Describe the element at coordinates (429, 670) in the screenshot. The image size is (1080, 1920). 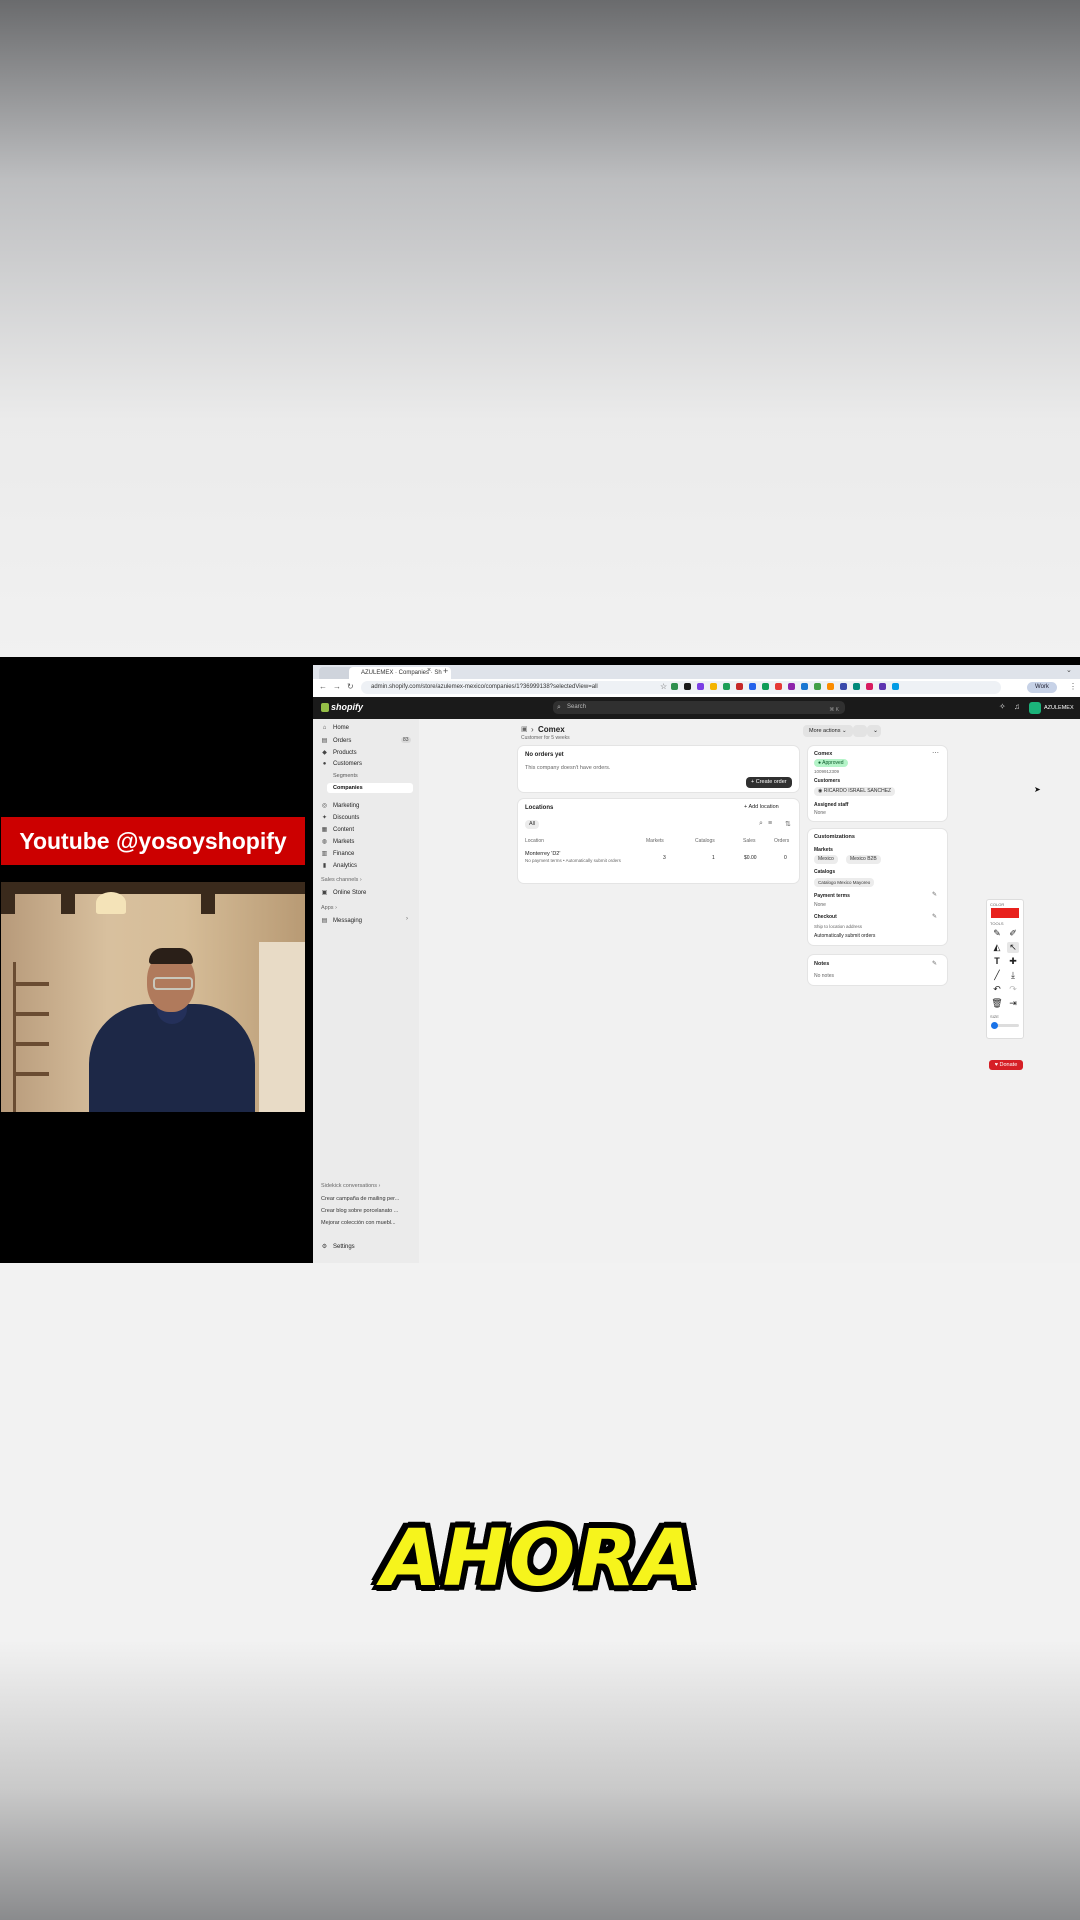
I see `close-tab-icon: ×` at that location.